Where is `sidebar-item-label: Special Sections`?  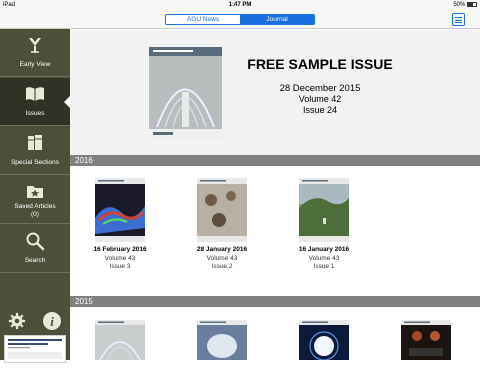
sidebar-item-label: Special Sections is located at coordinates (35, 162).